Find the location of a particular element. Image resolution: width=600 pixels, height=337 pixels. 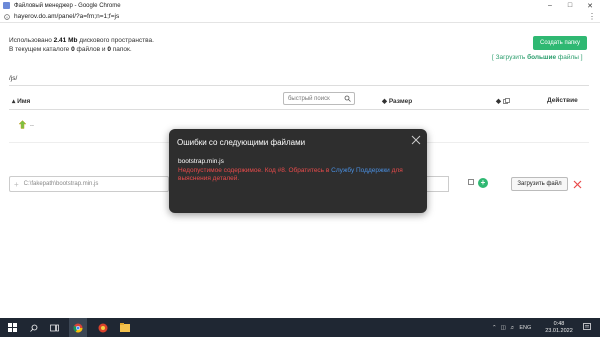

dialog-title: Ошибки со следующими файлами is located at coordinates (241, 142).